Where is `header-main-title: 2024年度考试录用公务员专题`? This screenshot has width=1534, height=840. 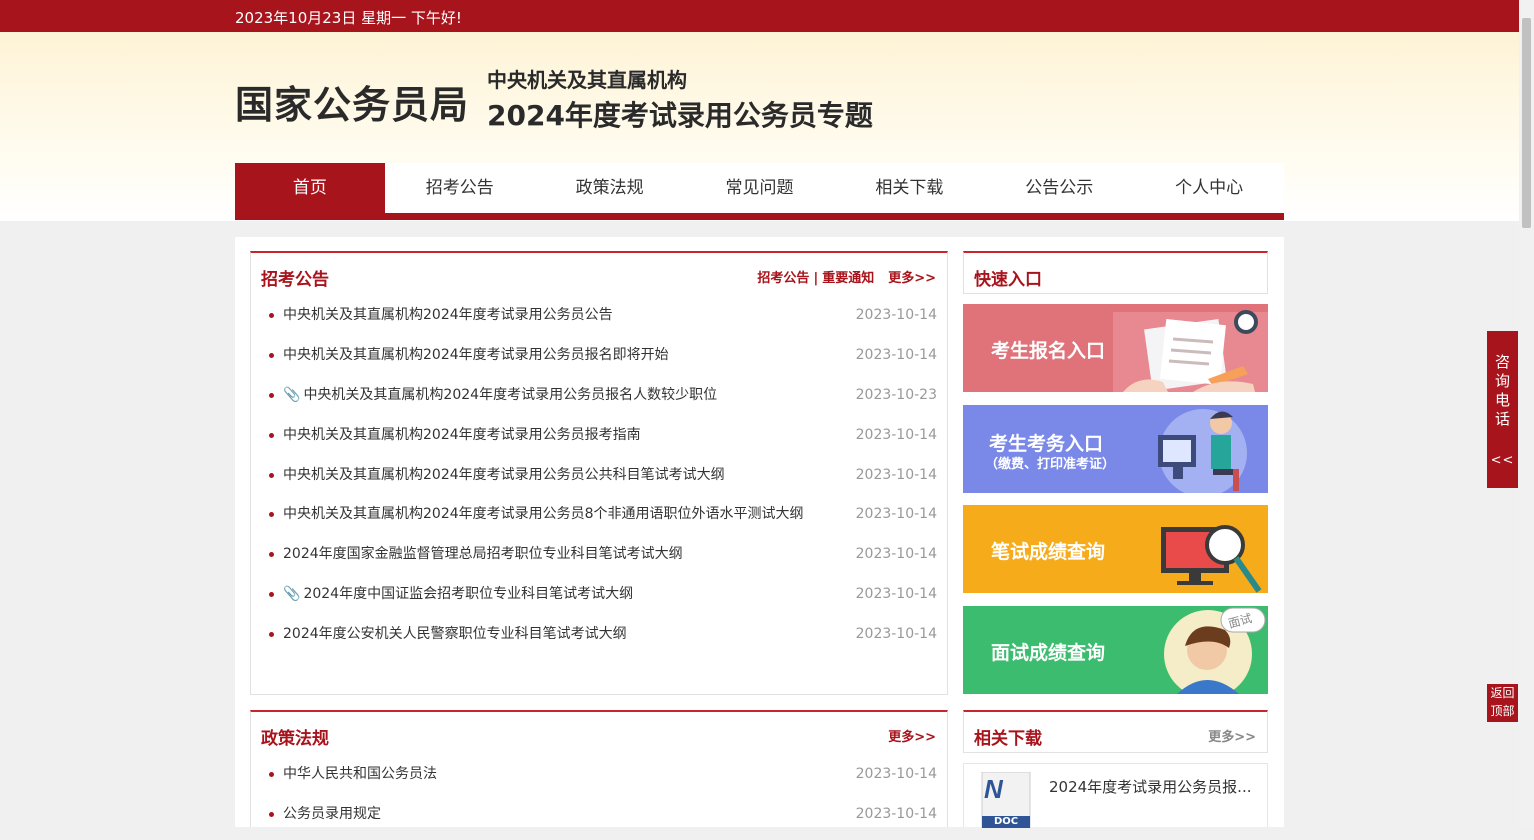
header-main-title: 2024年度考试录用公务员专题 is located at coordinates (680, 115).